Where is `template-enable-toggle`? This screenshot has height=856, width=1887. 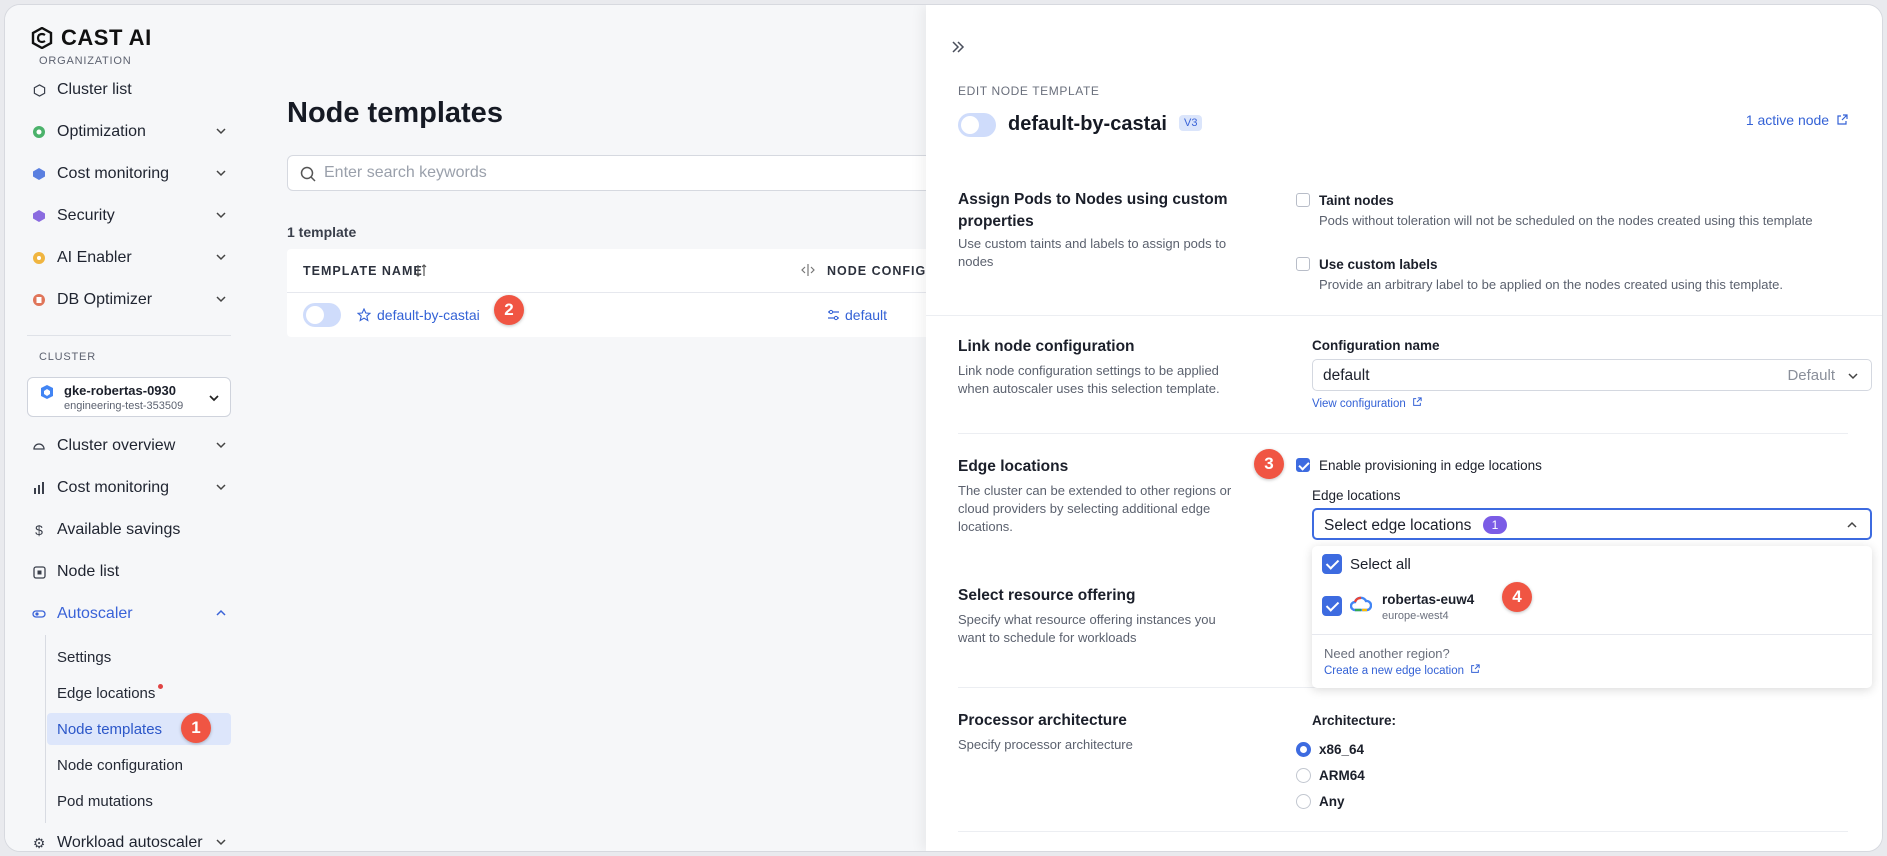
template-enable-toggle is located at coordinates (977, 125).